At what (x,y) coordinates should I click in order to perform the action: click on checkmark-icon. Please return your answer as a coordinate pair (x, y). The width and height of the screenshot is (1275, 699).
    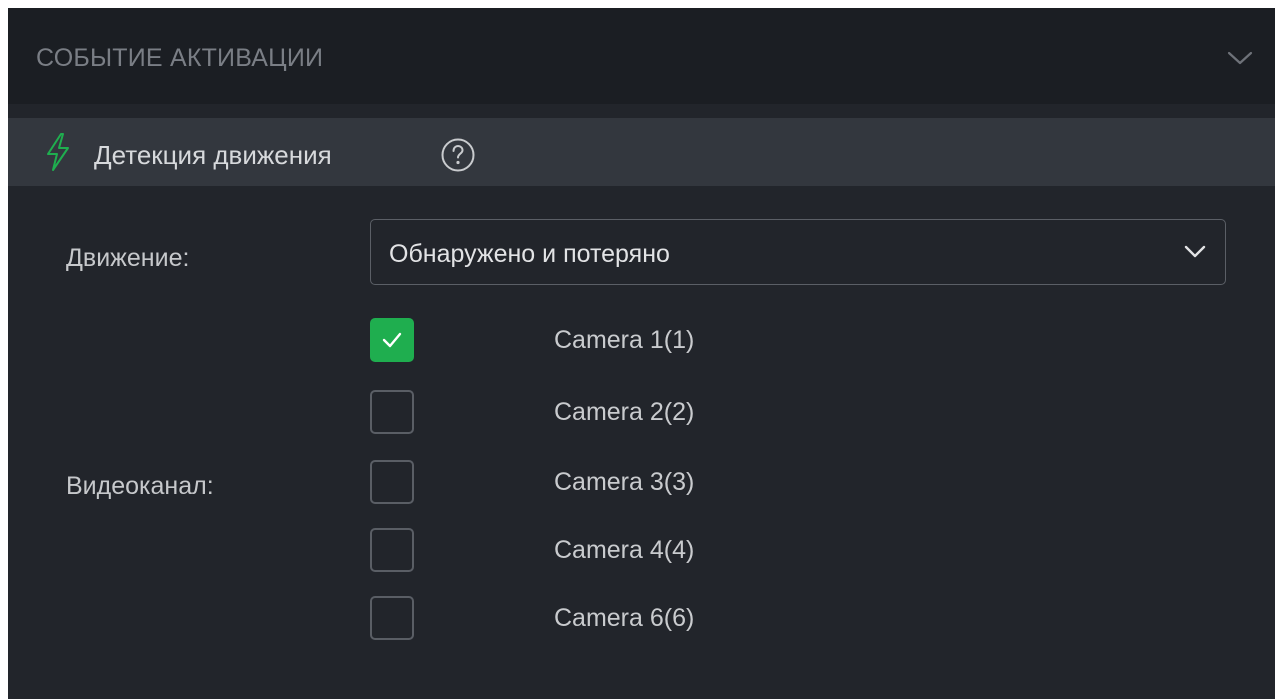
    Looking at the image, I should click on (392, 340).